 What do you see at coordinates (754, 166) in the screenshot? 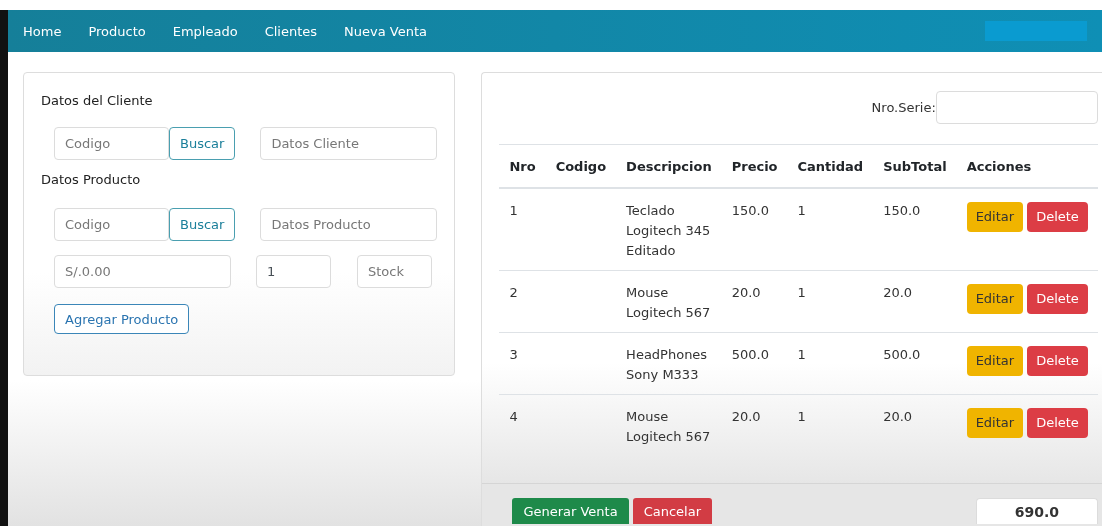
I see `column-header: Precio` at bounding box center [754, 166].